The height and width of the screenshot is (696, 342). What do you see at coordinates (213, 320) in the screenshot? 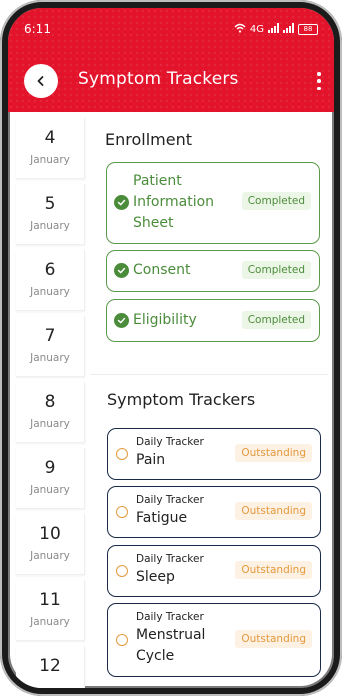
I see `enrollment-item-eligibility: Eligibility Completed` at bounding box center [213, 320].